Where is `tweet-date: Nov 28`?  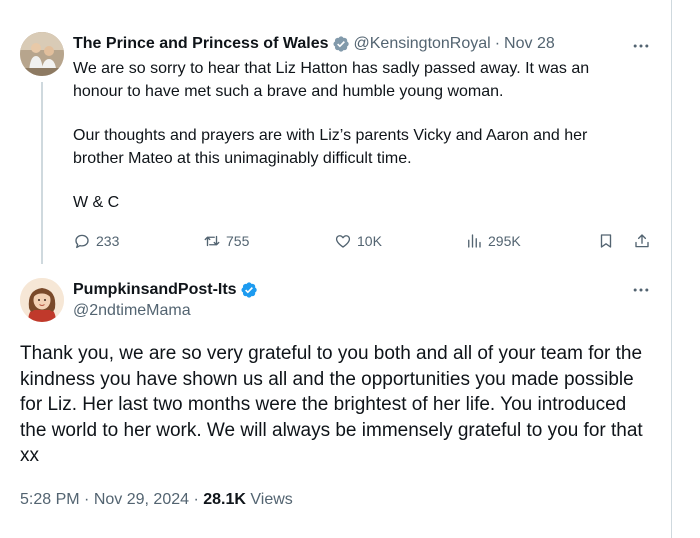
tweet-date: Nov 28 is located at coordinates (529, 44).